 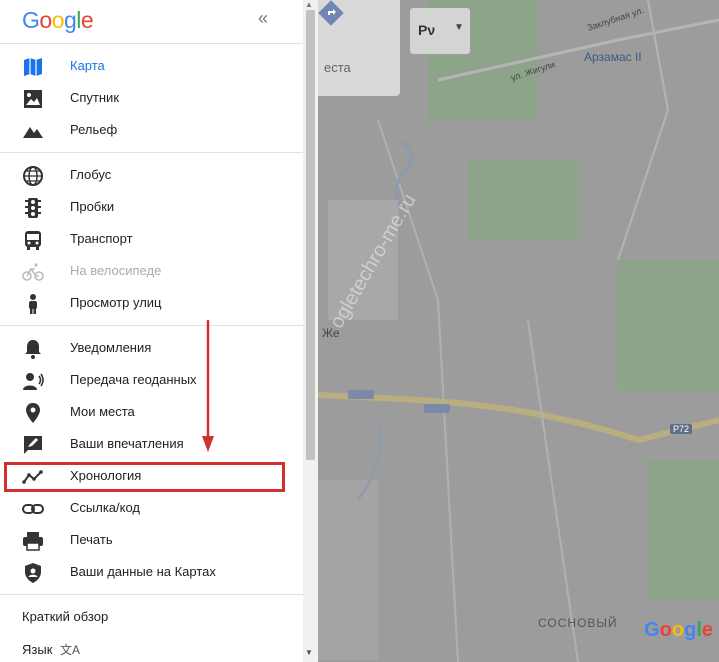 What do you see at coordinates (309, 652) in the screenshot?
I see `scroll-down-icon: ▼` at bounding box center [309, 652].